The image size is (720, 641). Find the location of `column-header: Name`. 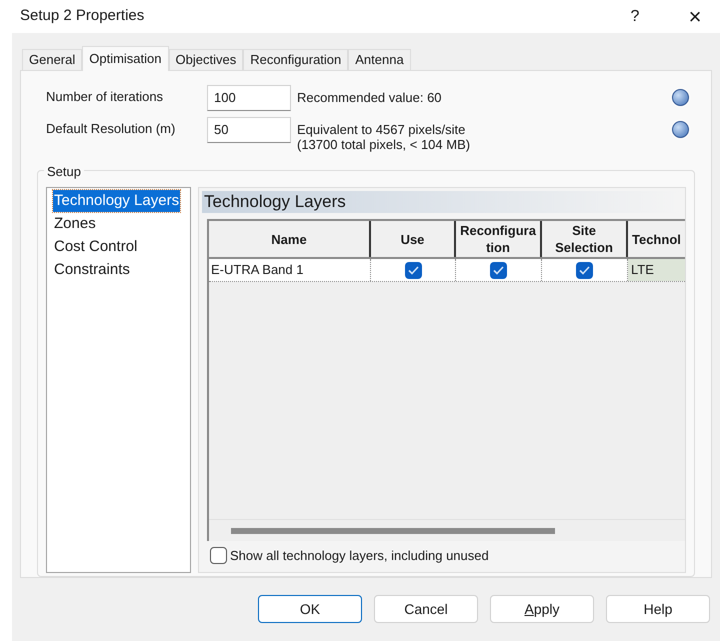

column-header: Name is located at coordinates (290, 239).